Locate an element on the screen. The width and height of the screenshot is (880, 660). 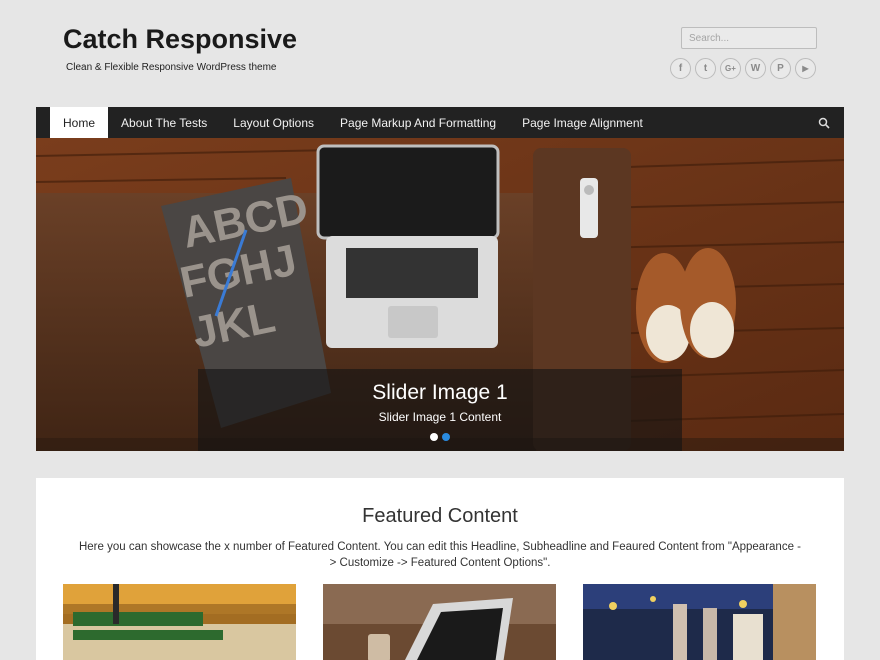
pinterest-icon: P is located at coordinates (780, 68).